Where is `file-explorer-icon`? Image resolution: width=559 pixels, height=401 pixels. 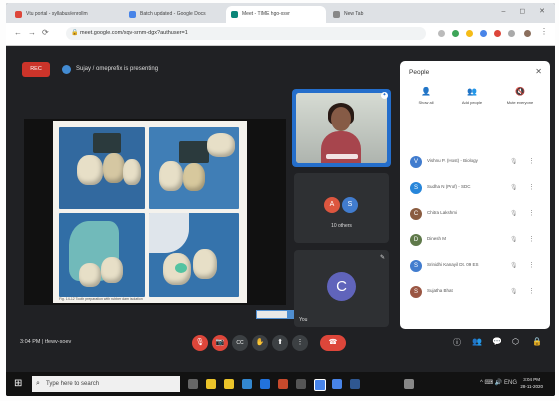 file-explorer-icon is located at coordinates (211, 384).